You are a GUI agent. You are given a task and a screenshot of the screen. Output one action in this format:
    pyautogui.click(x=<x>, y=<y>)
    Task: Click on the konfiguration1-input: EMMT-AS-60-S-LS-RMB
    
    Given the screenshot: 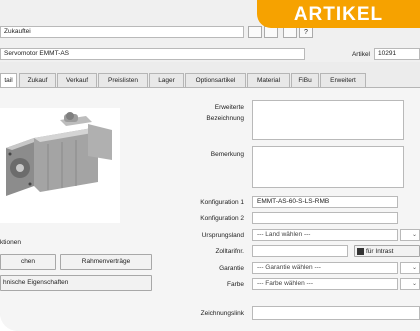 What is the action you would take?
    pyautogui.click(x=325, y=202)
    